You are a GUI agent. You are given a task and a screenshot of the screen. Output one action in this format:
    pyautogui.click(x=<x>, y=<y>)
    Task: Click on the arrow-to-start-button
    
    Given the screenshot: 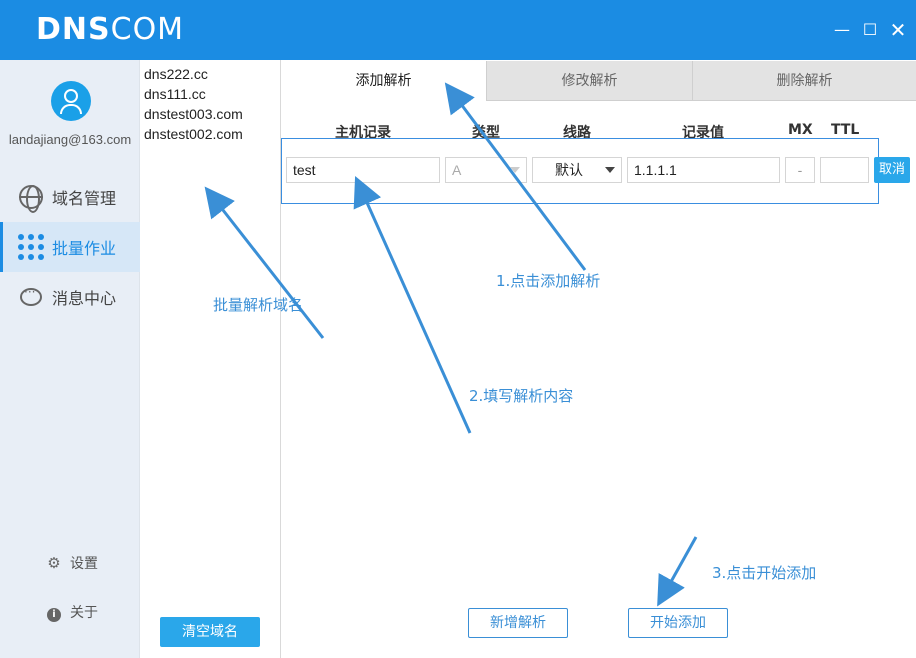 What is the action you would take?
    pyautogui.click(x=677, y=571)
    